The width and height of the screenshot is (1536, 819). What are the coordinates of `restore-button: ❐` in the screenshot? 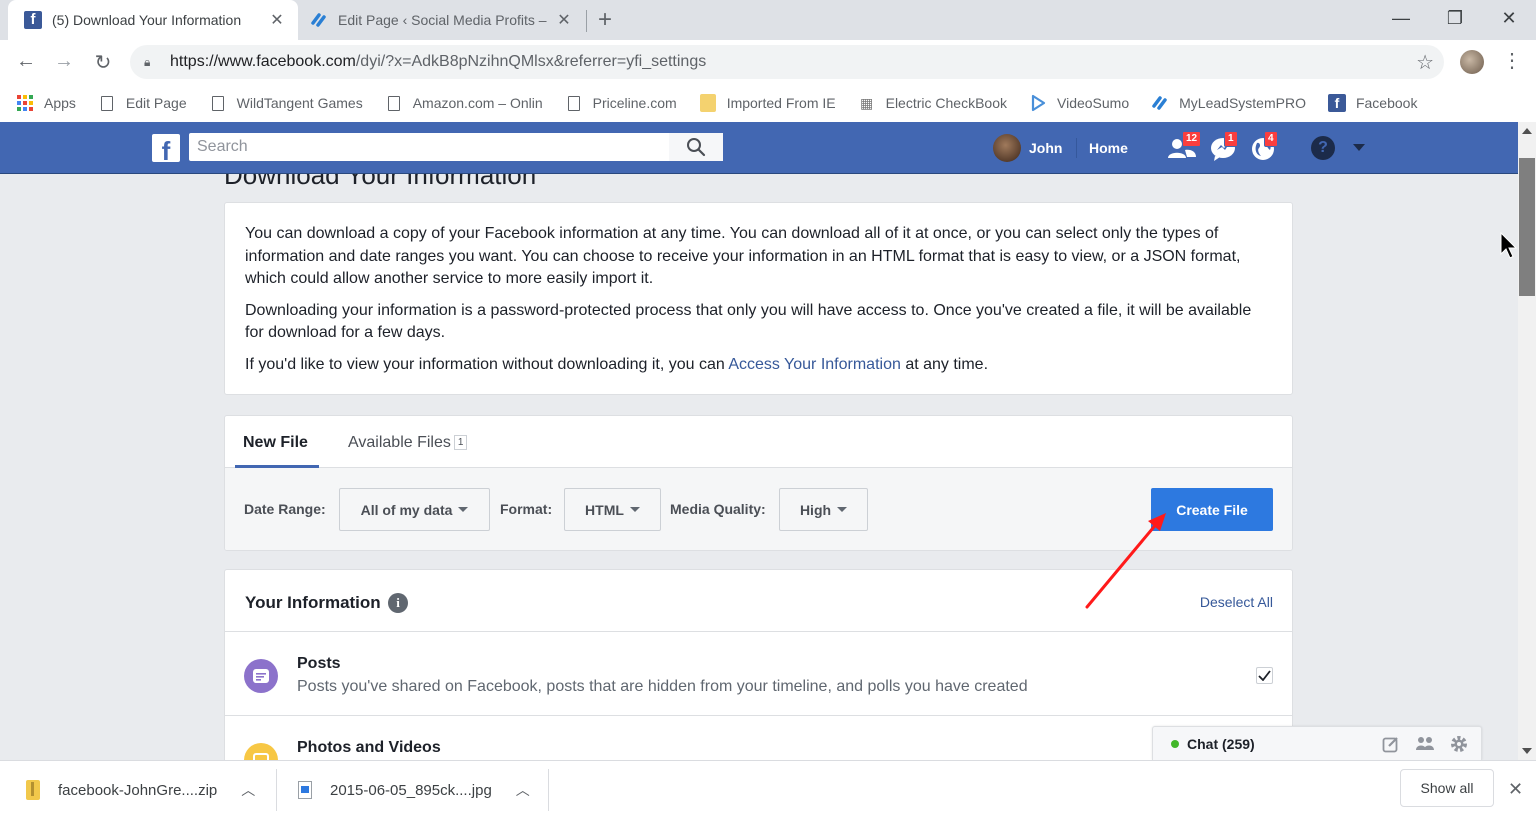 It's located at (1455, 18).